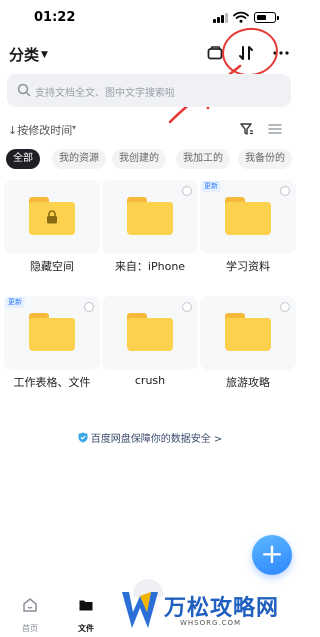 The image size is (320, 637). What do you see at coordinates (150, 380) in the screenshot?
I see `folder-name: crush` at bounding box center [150, 380].